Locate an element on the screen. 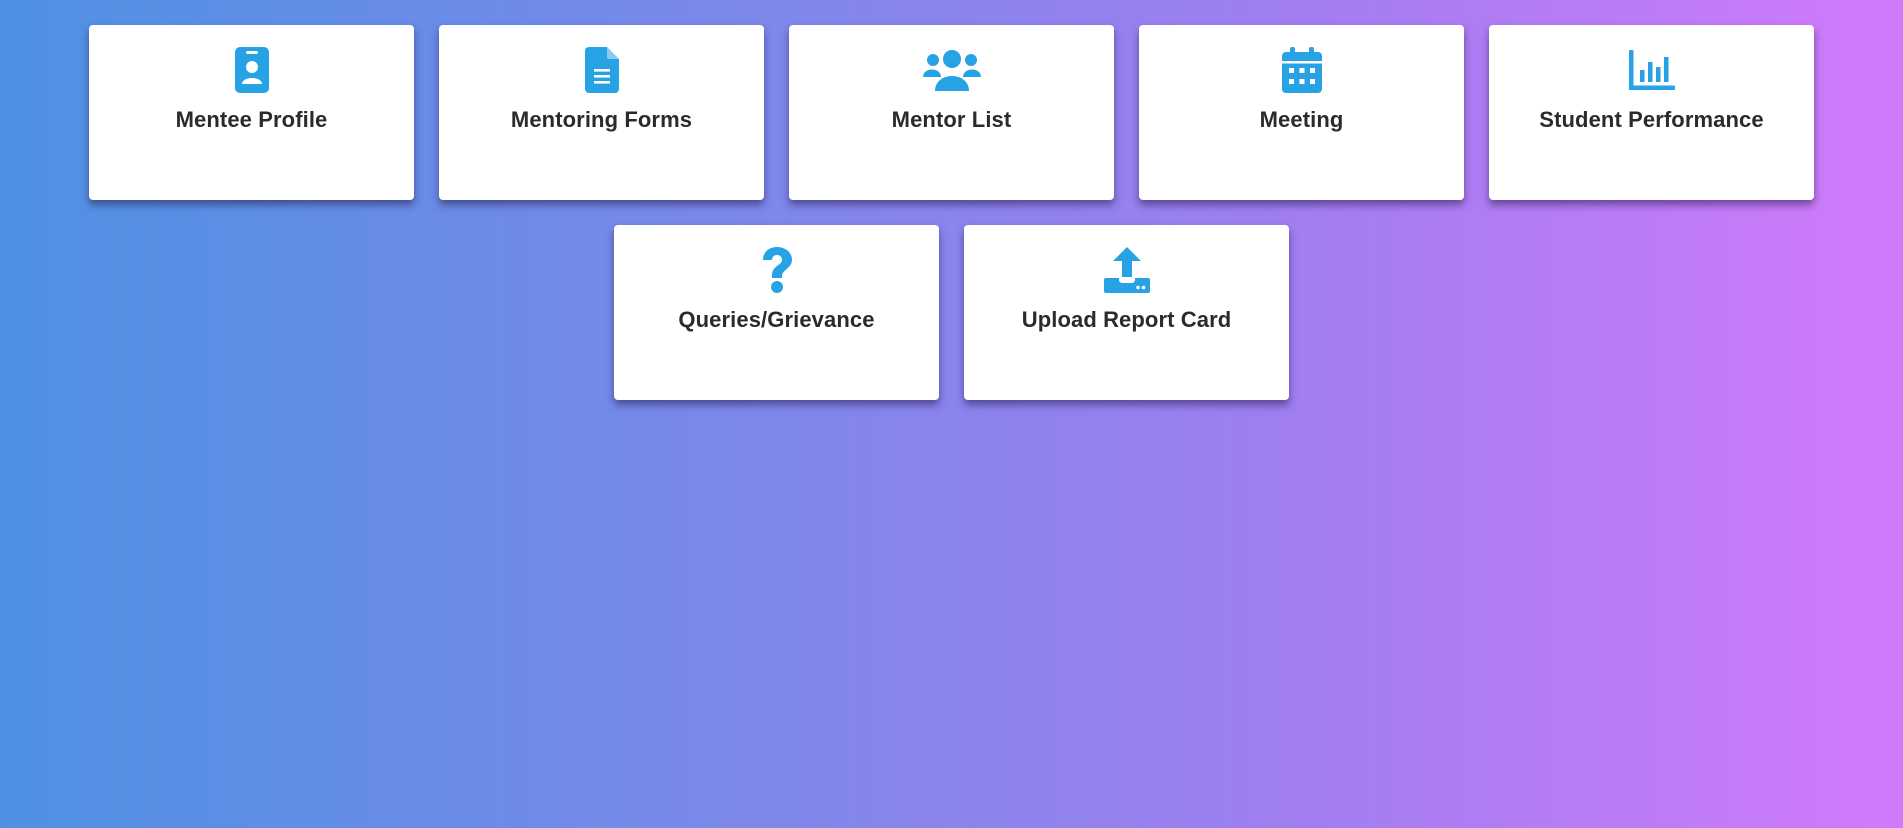 Image resolution: width=1903 pixels, height=828 pixels. card-upload-report-card: Upload Report Card is located at coordinates (1126, 312).